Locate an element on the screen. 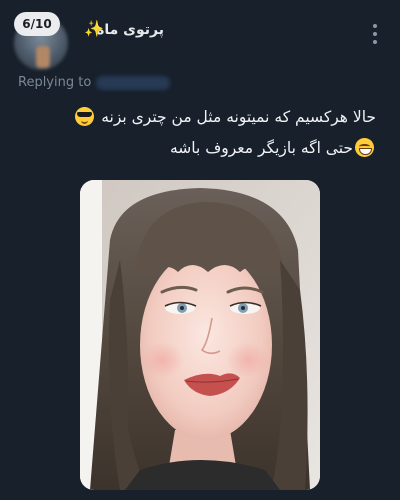 This screenshot has width=400, height=500. reply-handle-link is located at coordinates (133, 83).